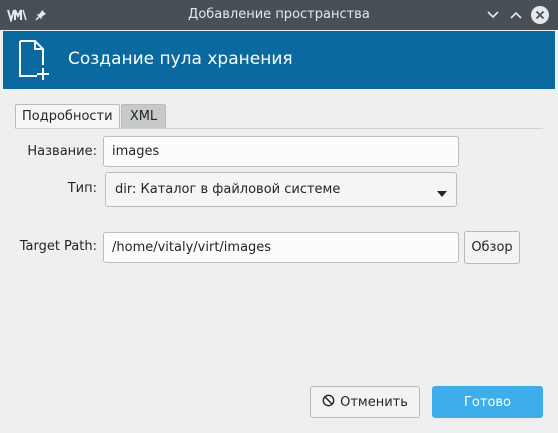 Image resolution: width=558 pixels, height=433 pixels. Describe the element at coordinates (493, 15) in the screenshot. I see `chevron-down-icon` at that location.